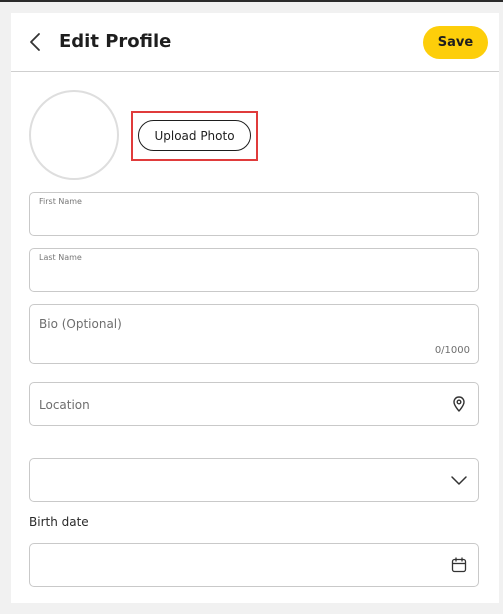 This screenshot has height=614, width=503. I want to click on header: Edit Profile Save, so click(255, 42).